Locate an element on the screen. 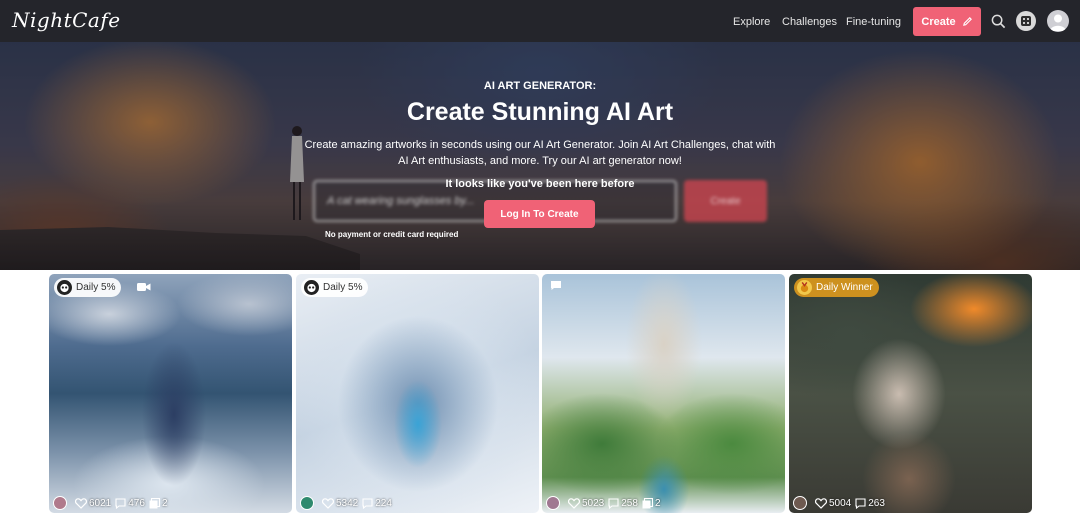 This screenshot has width=1080, height=513. pencil-icon is located at coordinates (967, 21).